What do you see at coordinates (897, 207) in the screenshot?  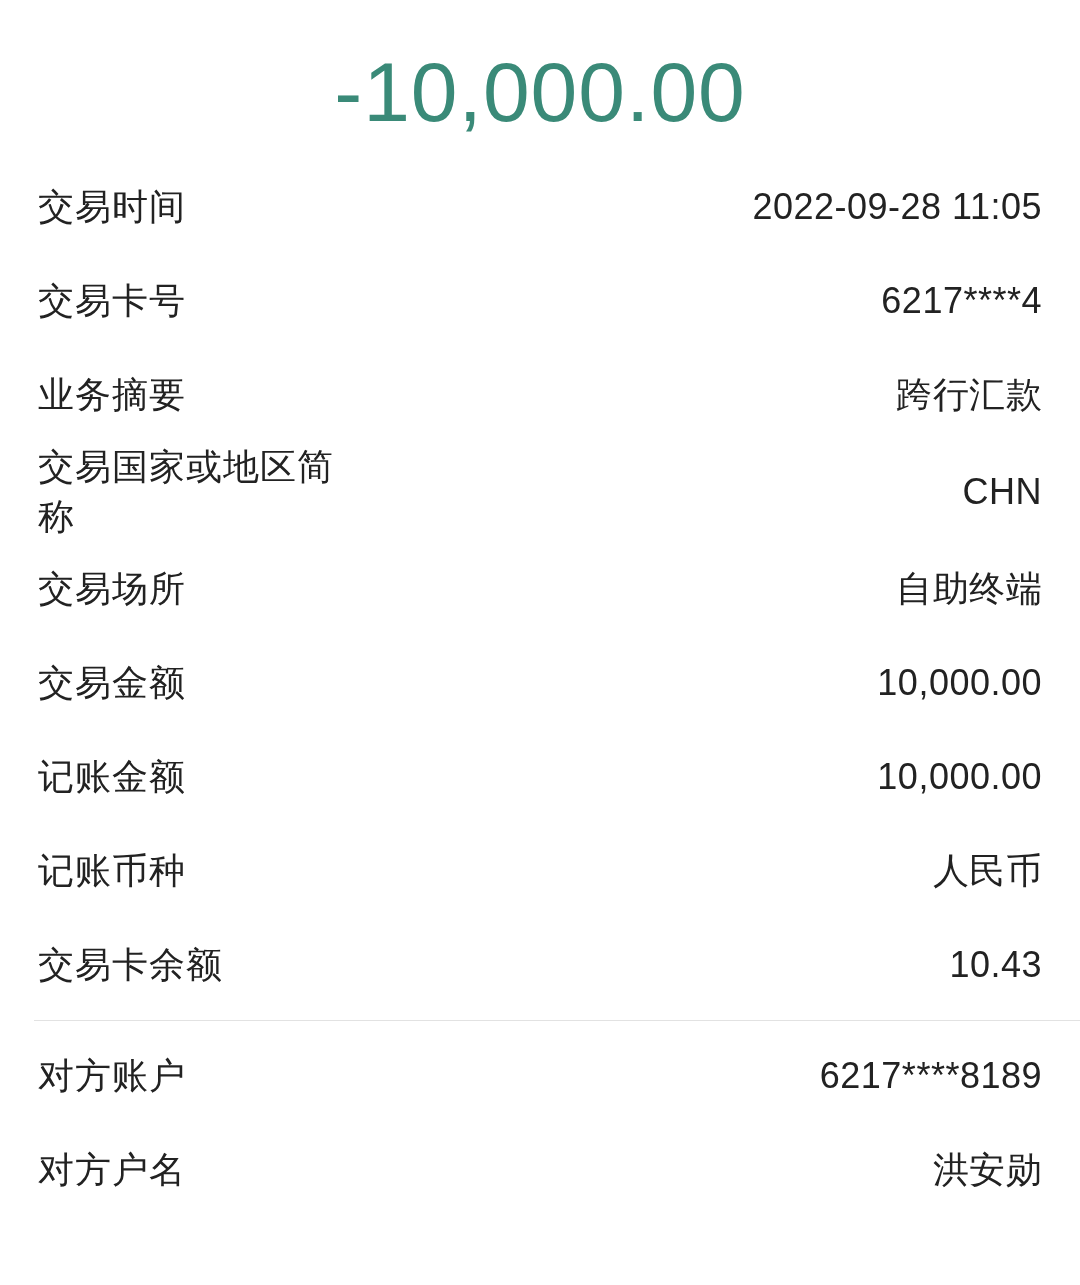 I see `field-value: 2022-09-28 11:05` at bounding box center [897, 207].